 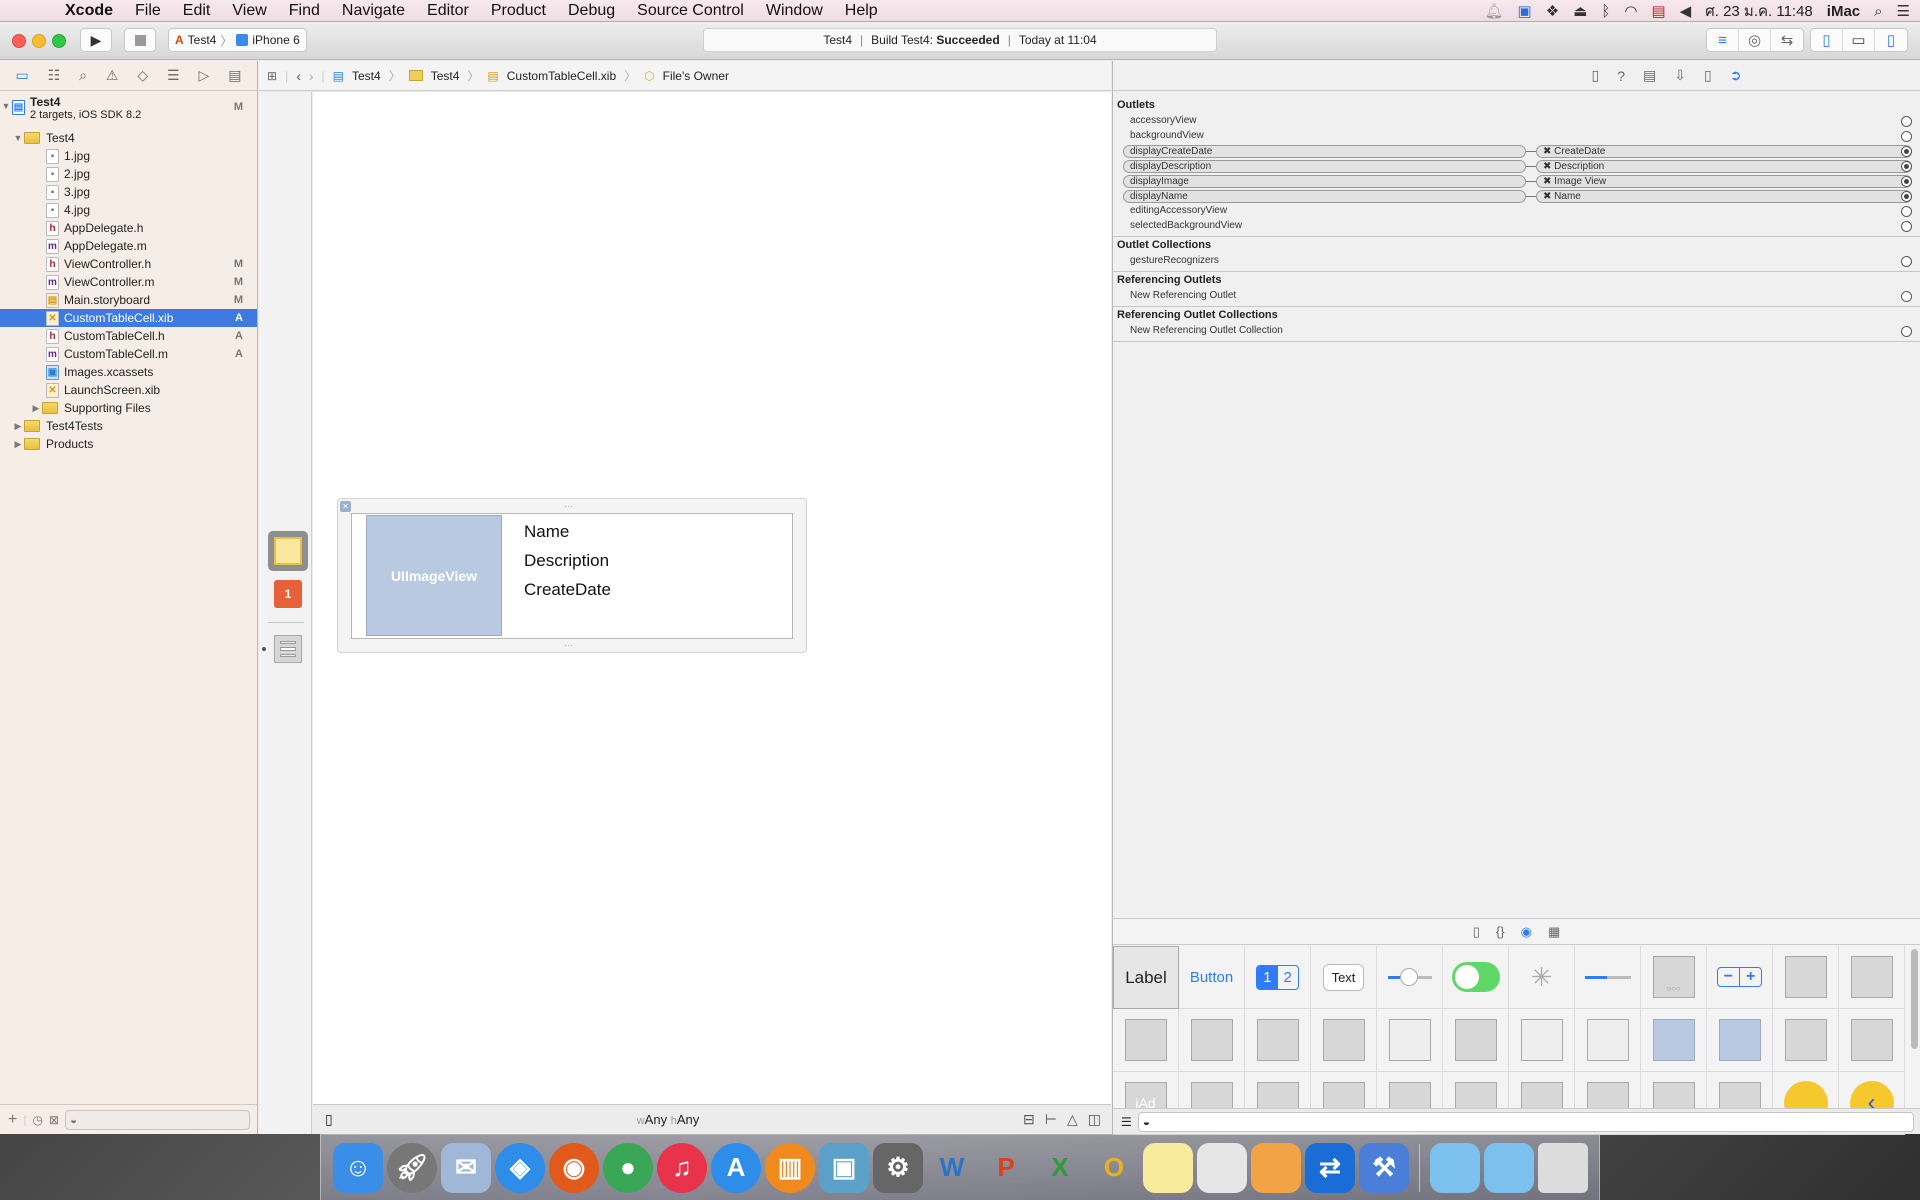 I want to click on size-class-control: wAny hAny, so click(x=668, y=1119).